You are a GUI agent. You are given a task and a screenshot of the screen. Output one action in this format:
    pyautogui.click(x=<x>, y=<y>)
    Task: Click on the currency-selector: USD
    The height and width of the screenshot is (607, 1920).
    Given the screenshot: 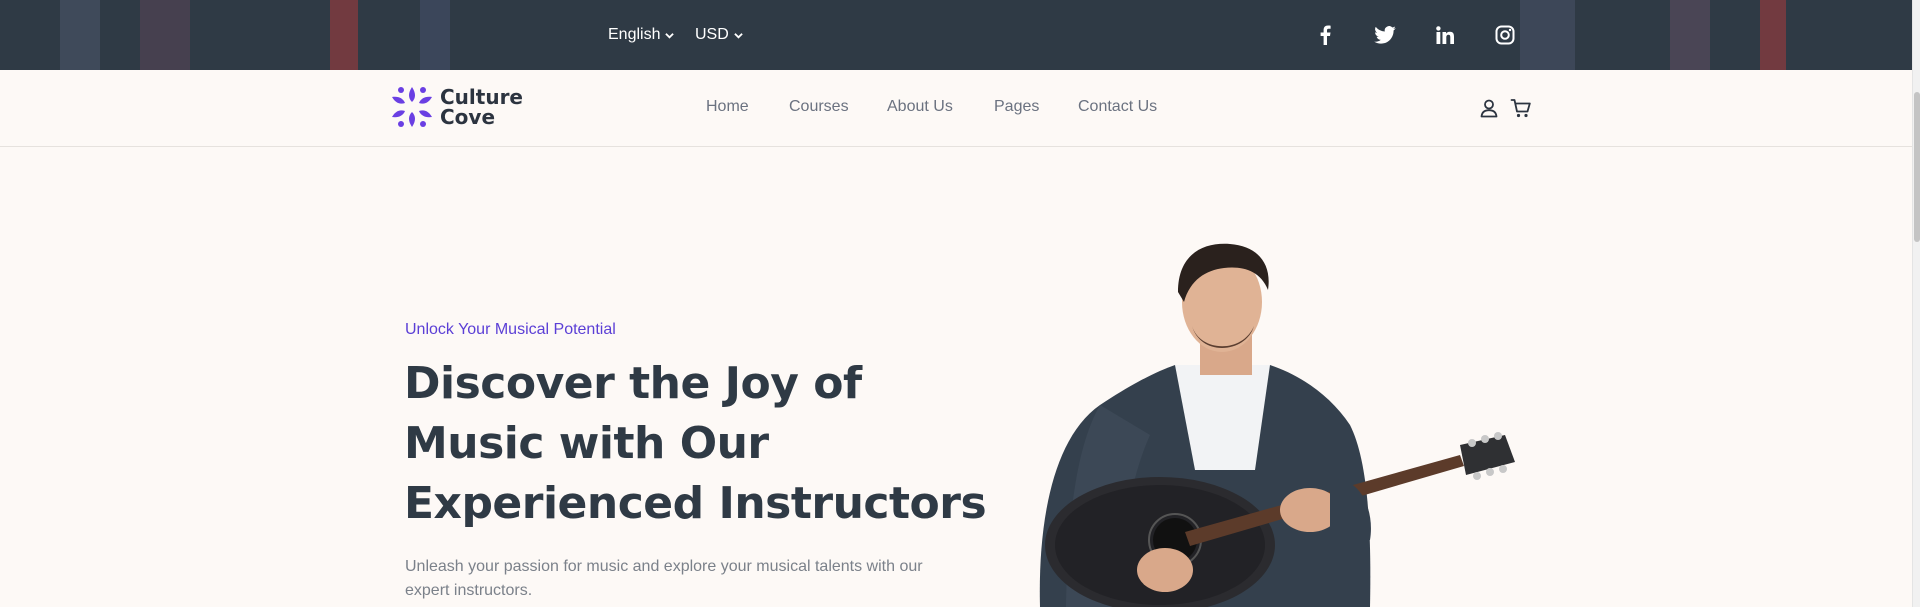 What is the action you would take?
    pyautogui.click(x=719, y=35)
    